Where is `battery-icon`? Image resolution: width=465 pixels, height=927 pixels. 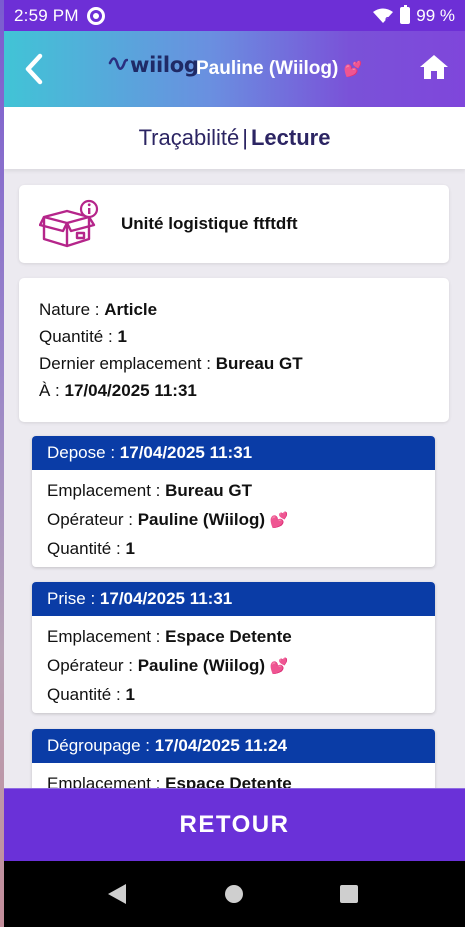
battery-icon is located at coordinates (405, 14).